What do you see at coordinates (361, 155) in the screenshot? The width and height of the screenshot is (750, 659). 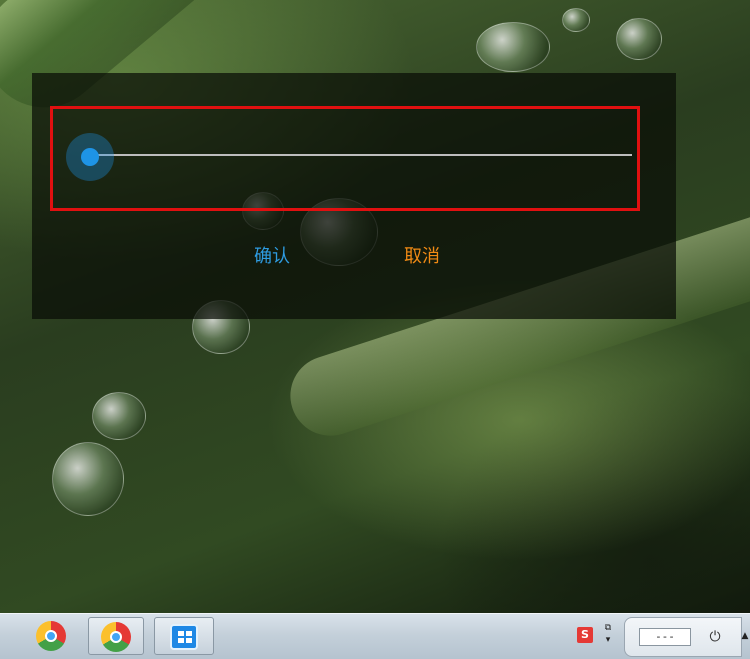 I see `slider-track` at bounding box center [361, 155].